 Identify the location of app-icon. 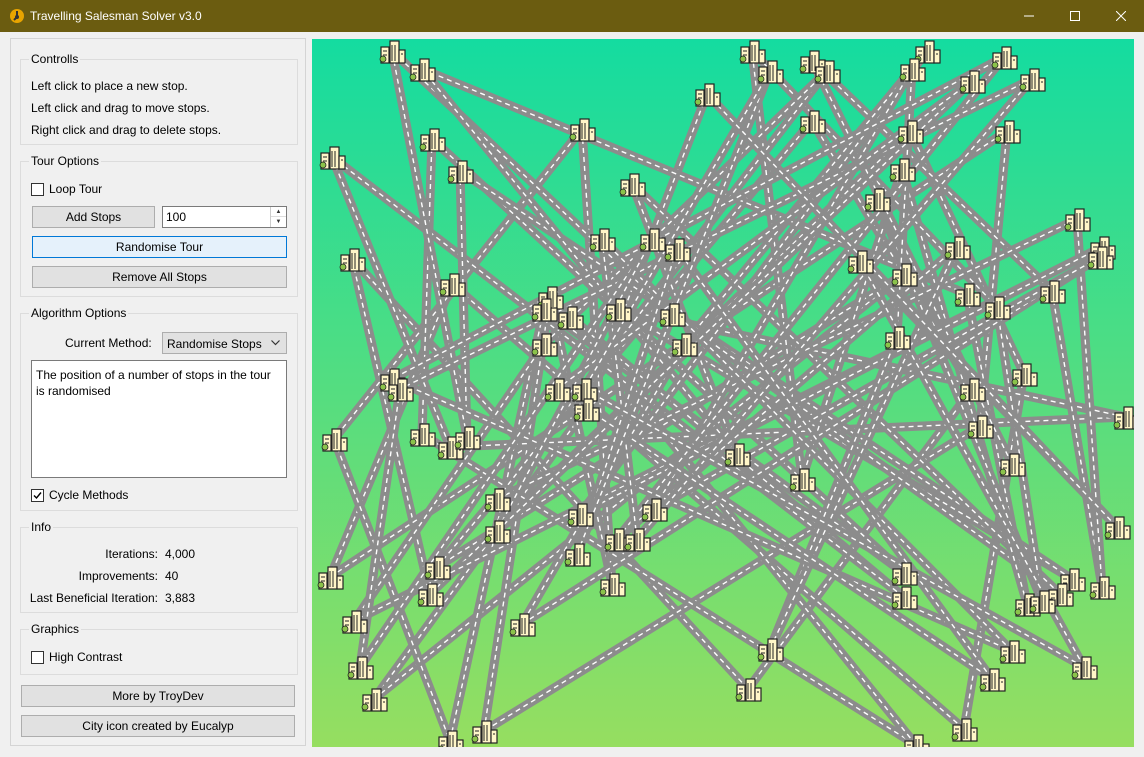
(17, 16).